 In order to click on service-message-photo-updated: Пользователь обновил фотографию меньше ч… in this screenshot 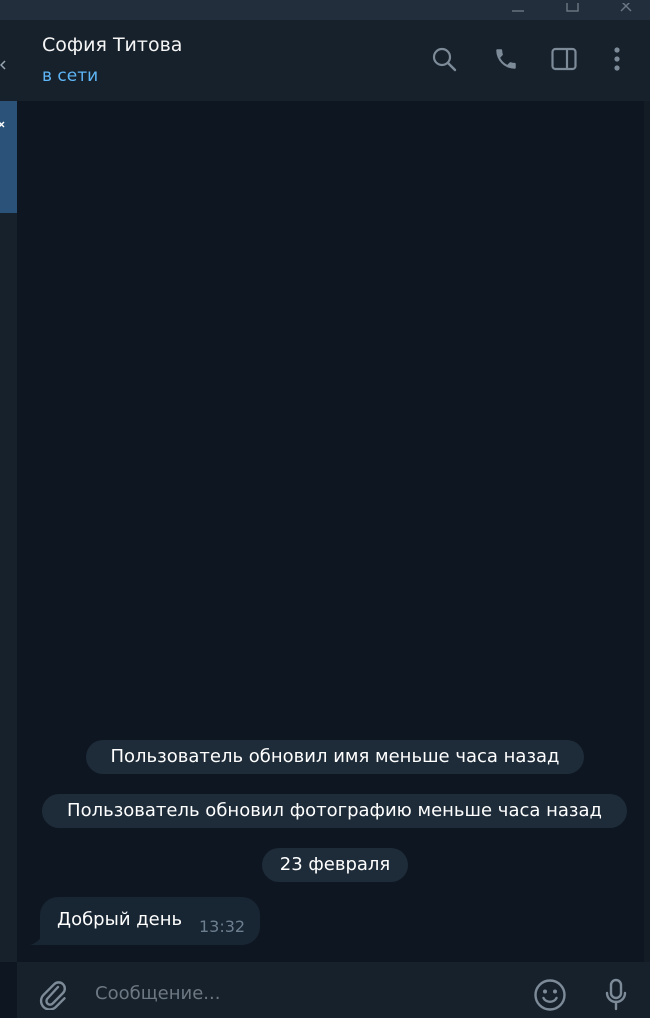, I will do `click(334, 811)`.